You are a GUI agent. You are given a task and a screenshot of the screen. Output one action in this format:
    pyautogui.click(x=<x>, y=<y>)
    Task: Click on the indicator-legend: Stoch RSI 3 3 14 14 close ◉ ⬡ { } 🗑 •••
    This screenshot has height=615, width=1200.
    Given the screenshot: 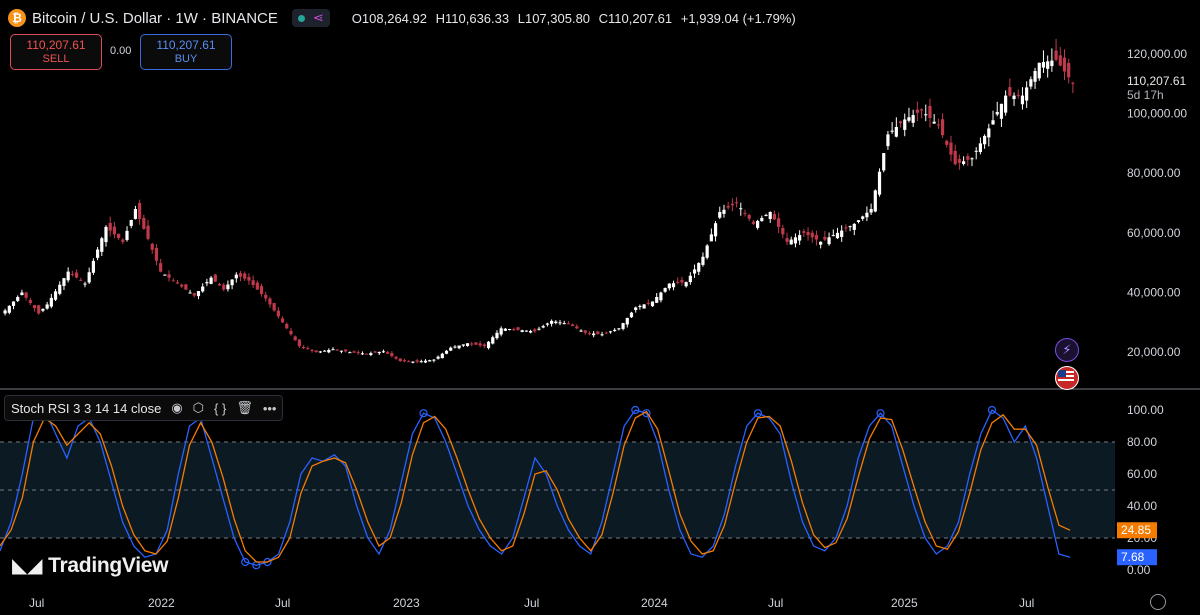 What is the action you would take?
    pyautogui.click(x=144, y=408)
    